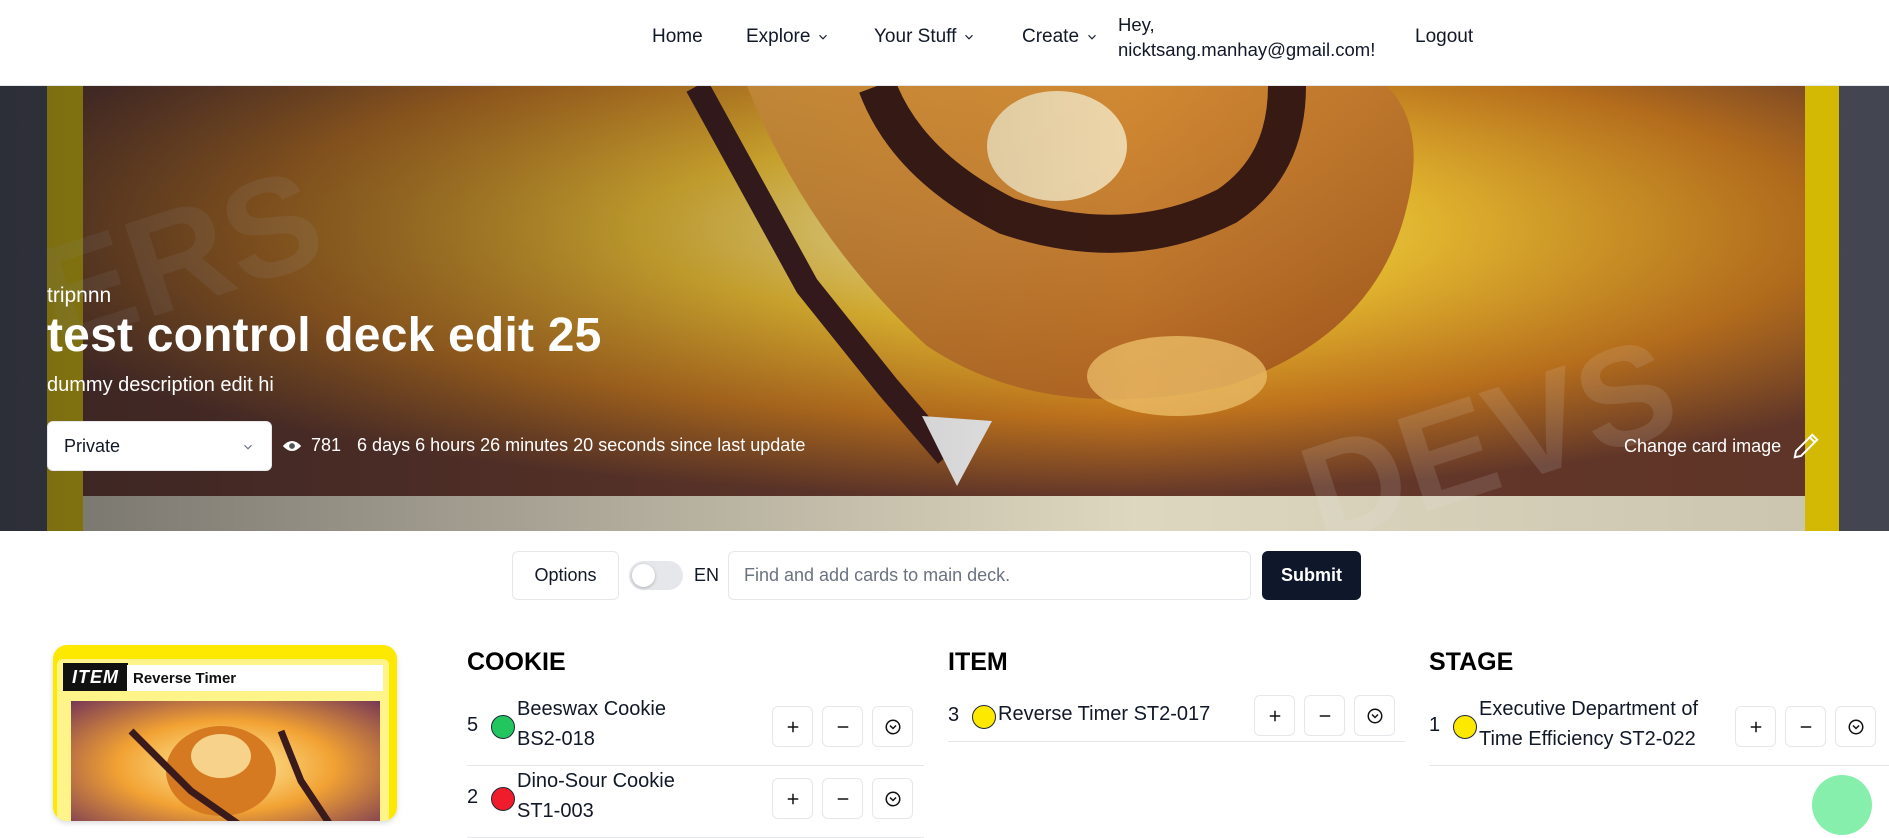 This screenshot has height=838, width=1889. I want to click on privacy-select: Private, so click(159, 446).